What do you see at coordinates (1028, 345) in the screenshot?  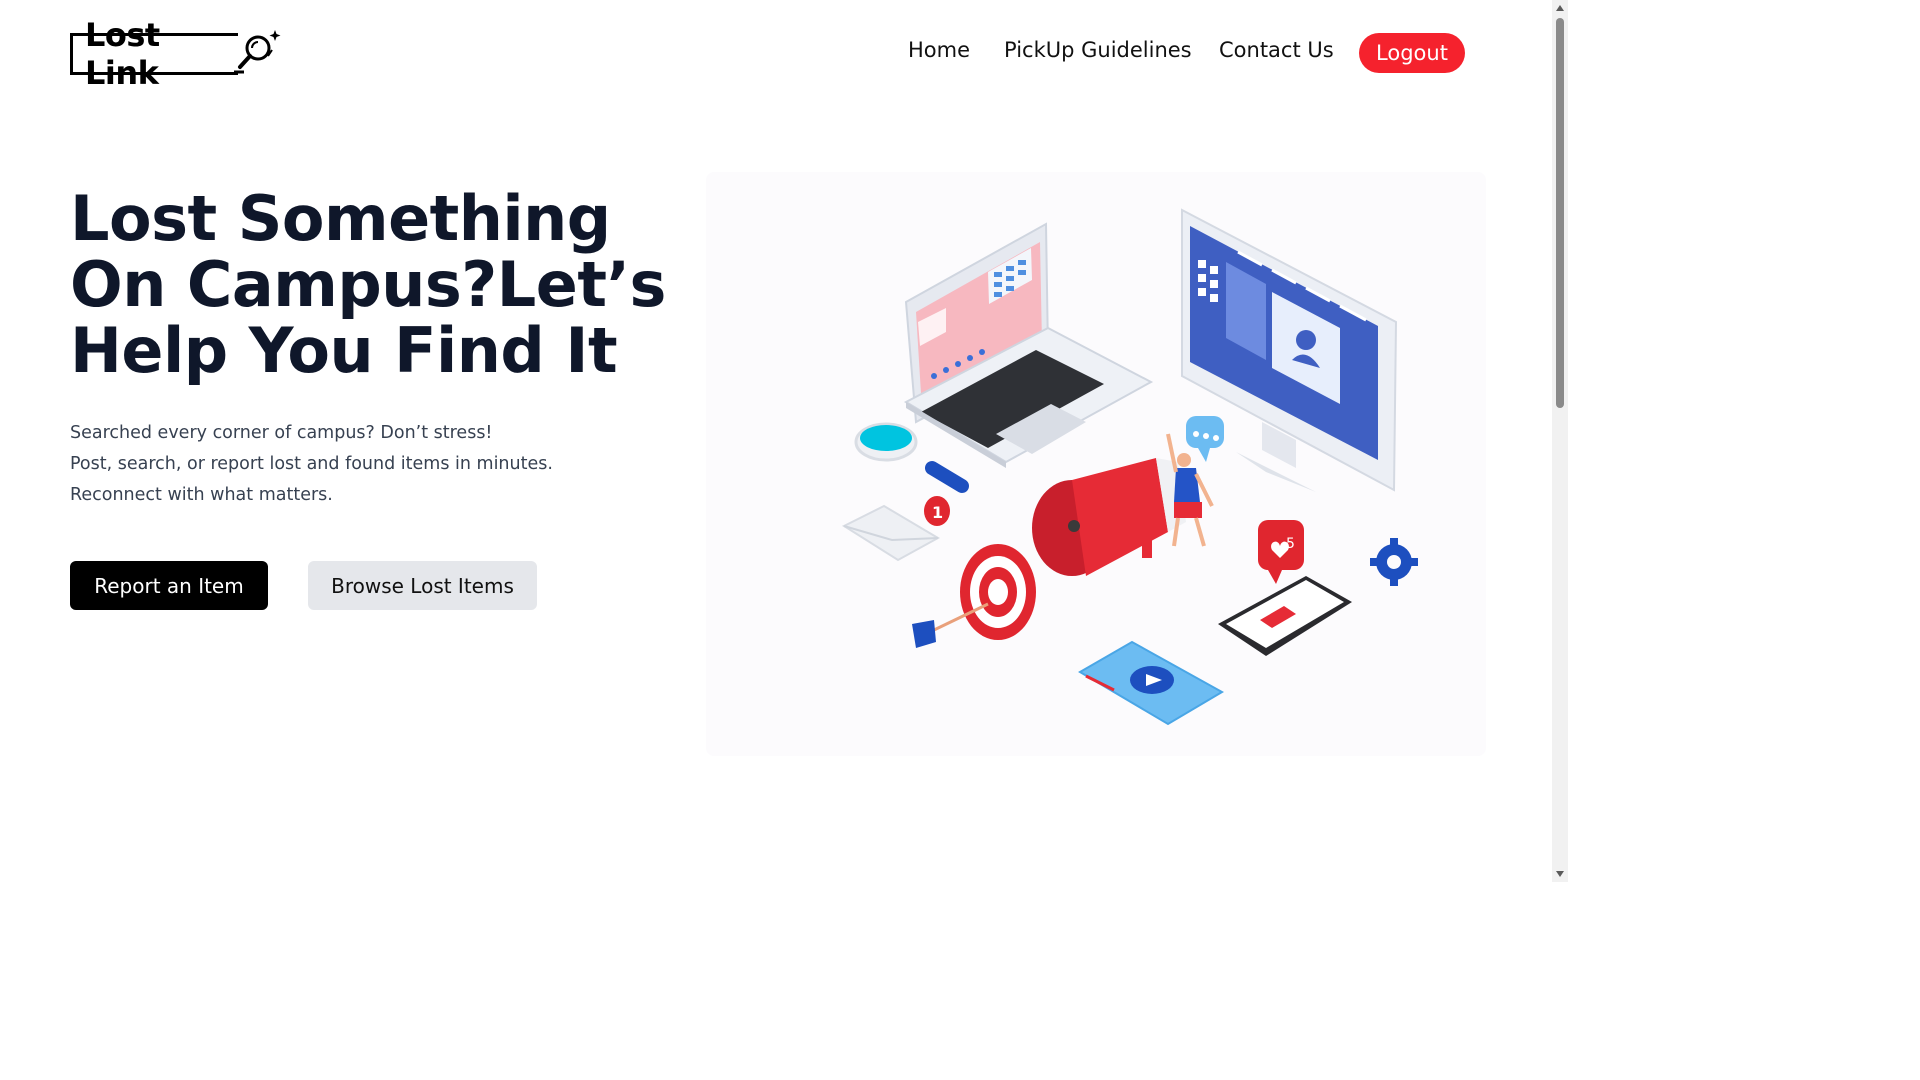 I see `laptop-illustration` at bounding box center [1028, 345].